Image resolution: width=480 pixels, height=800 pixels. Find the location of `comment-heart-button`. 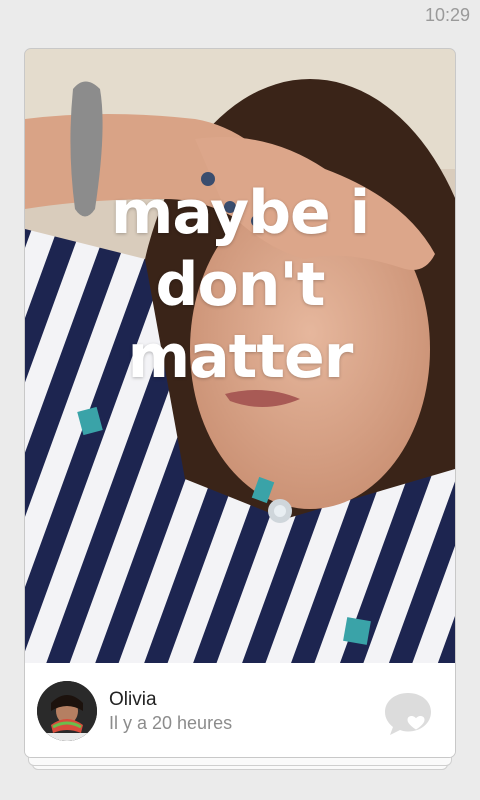

comment-heart-button is located at coordinates (408, 713).